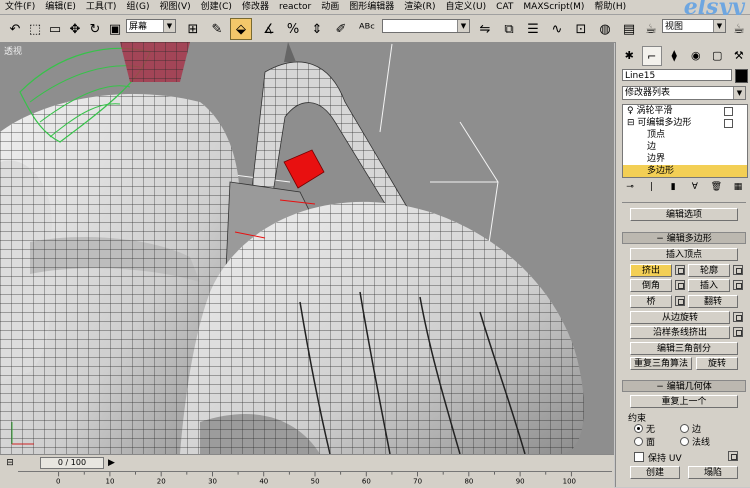  Describe the element at coordinates (685, 135) in the screenshot. I see `stack-item-vertex: 顶点` at that location.